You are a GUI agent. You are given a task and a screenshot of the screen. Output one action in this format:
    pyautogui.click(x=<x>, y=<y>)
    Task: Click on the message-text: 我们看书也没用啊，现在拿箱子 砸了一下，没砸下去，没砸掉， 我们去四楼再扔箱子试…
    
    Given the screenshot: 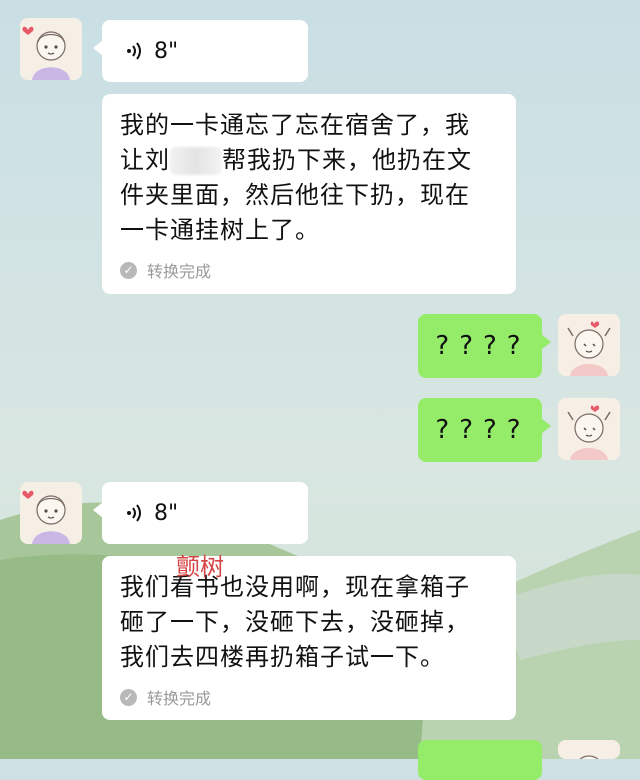 What is the action you would take?
    pyautogui.click(x=295, y=622)
    